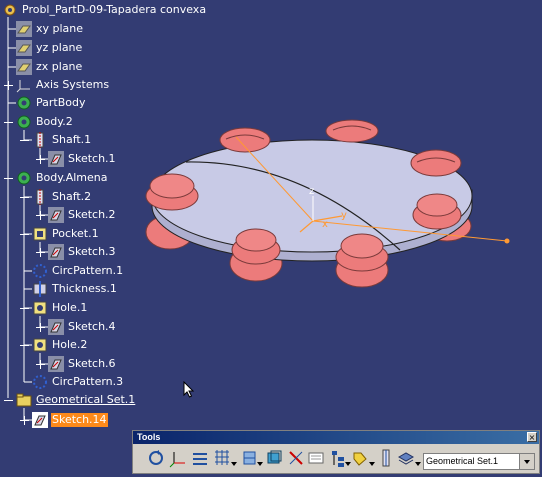 The image size is (542, 477). I want to click on tools-toolbar: Tools × Geometrical Set.1, so click(336, 452).